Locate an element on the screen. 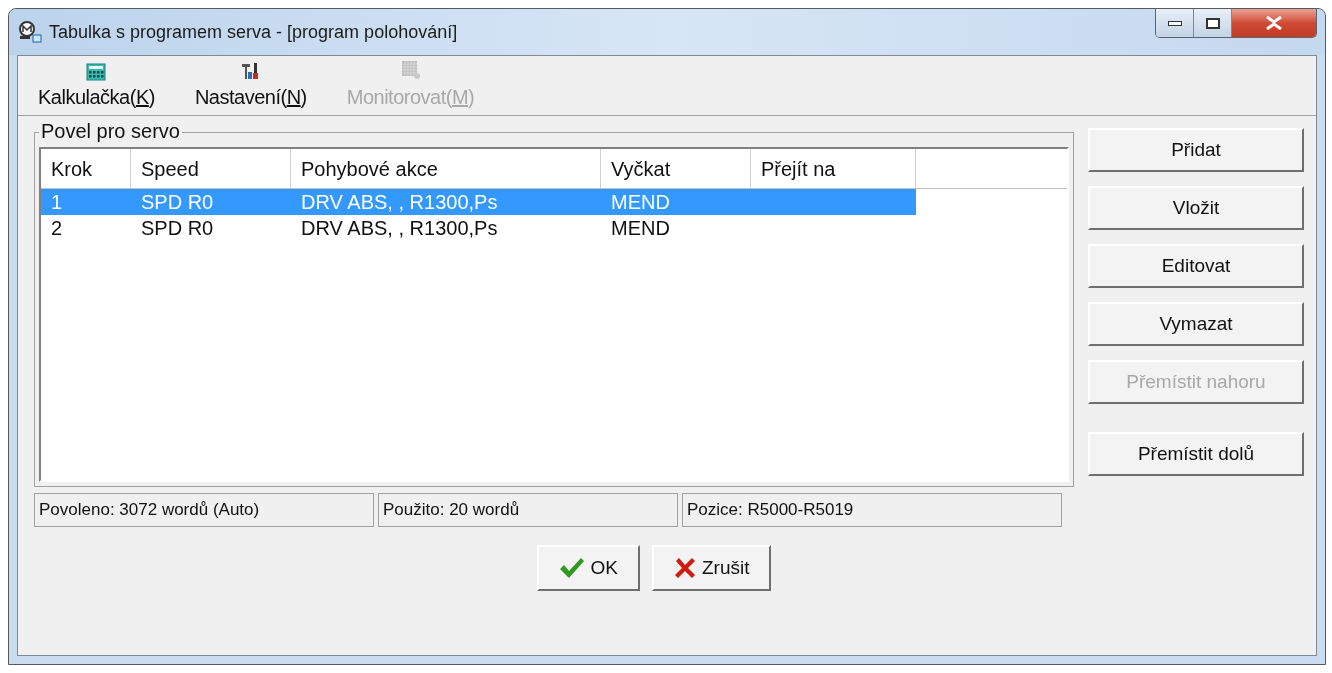 The image size is (1332, 673). close-icon is located at coordinates (1274, 23).